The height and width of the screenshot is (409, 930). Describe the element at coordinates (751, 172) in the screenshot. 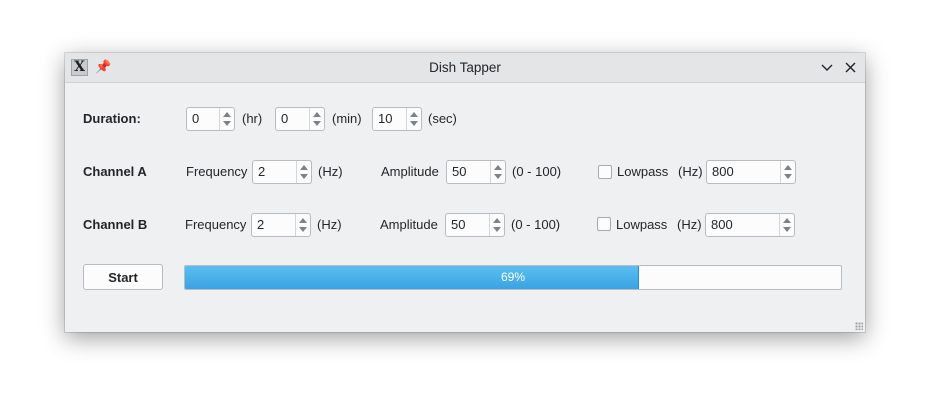

I see `channel-a-lowpass-spinbox: 800` at that location.